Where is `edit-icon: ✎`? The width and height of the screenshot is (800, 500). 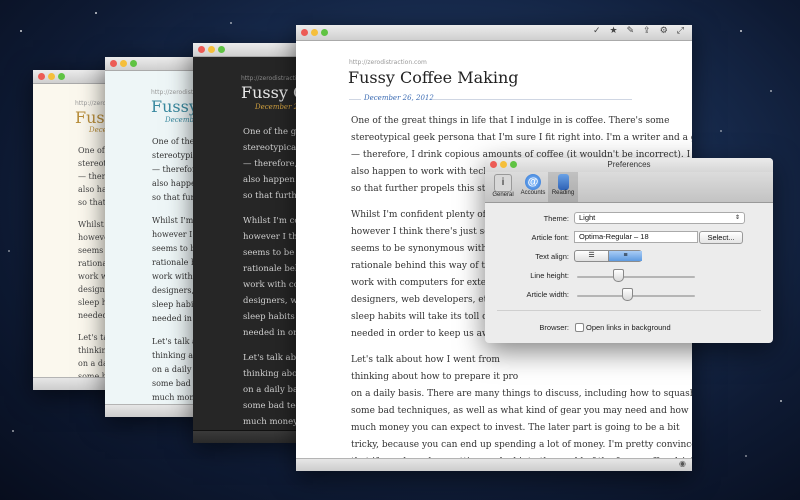
edit-icon: ✎ is located at coordinates (631, 31).